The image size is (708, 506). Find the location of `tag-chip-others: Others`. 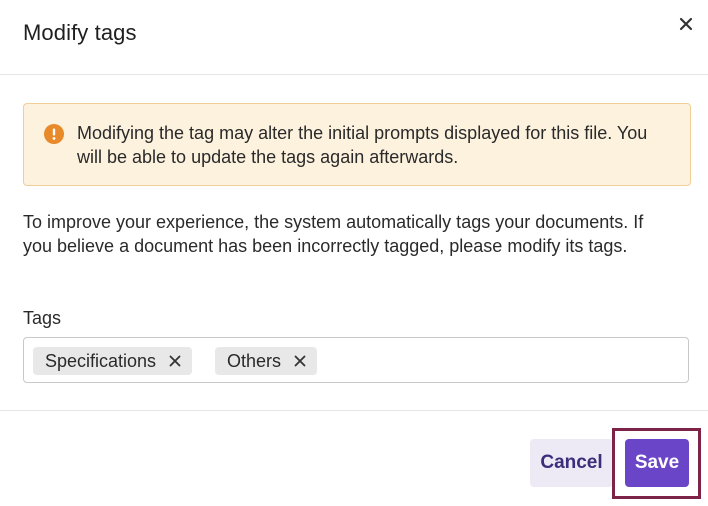

tag-chip-others: Others is located at coordinates (266, 361).